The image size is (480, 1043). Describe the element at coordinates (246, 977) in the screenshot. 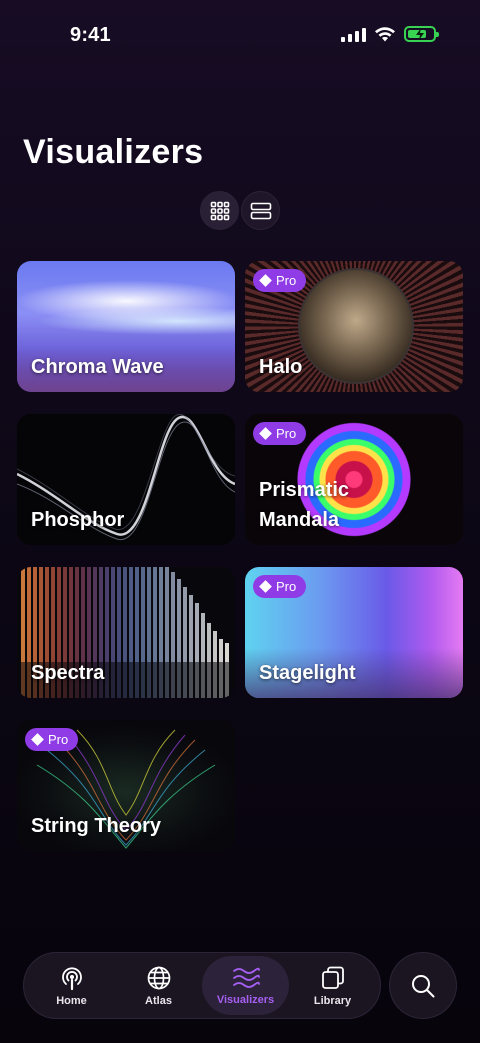

I see `waves-icon` at that location.